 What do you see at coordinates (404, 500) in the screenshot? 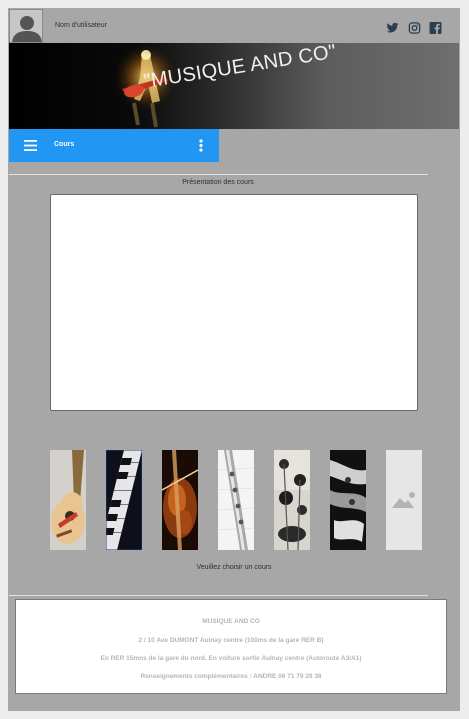
I see `image-placeholder-icon` at bounding box center [404, 500].